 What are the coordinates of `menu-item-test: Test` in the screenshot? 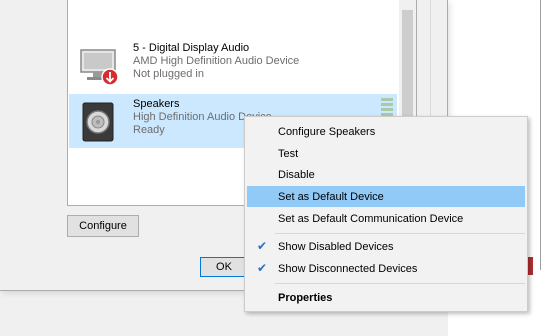 It's located at (386, 153).